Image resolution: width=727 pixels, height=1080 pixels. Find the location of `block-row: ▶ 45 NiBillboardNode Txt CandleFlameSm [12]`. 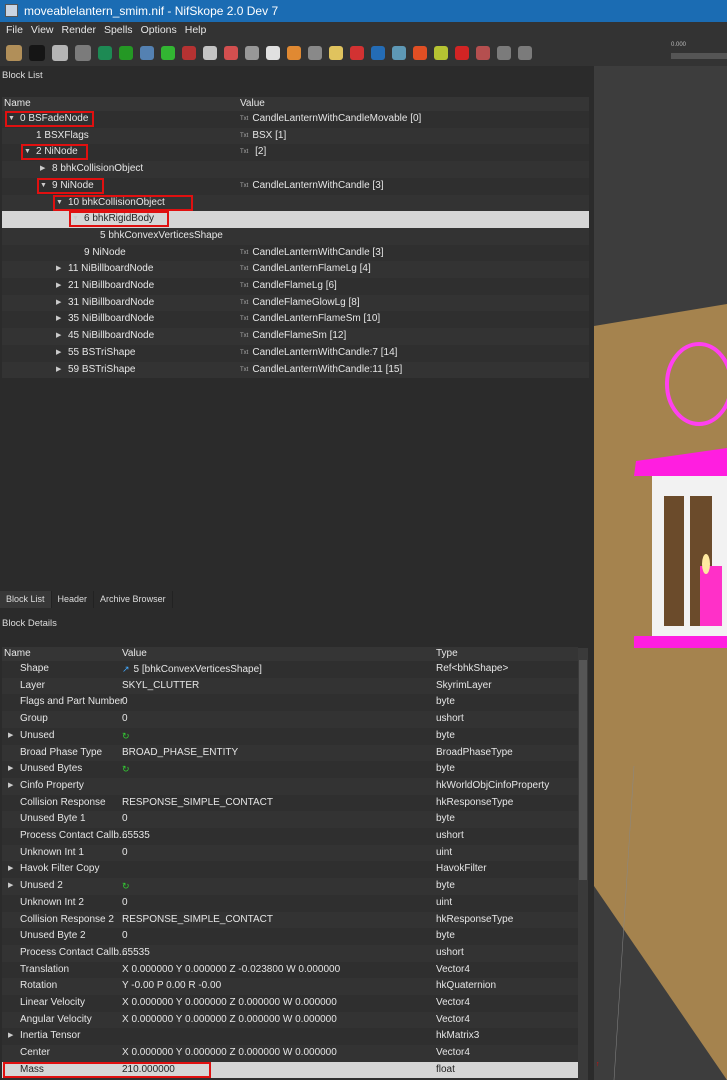

block-row: ▶ 45 NiBillboardNode Txt CandleFlameSm [12] is located at coordinates (295, 336).